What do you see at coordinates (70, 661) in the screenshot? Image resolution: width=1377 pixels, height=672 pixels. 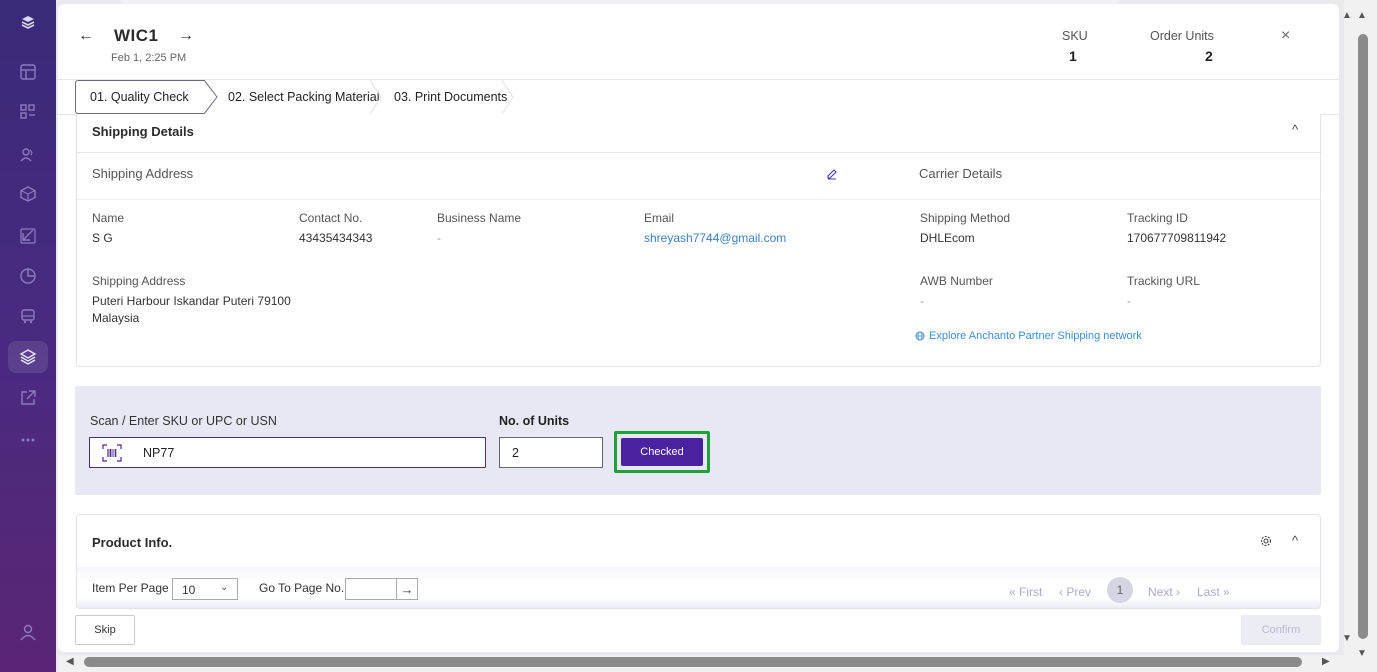 I see `scroll-left-icon: ◀` at bounding box center [70, 661].